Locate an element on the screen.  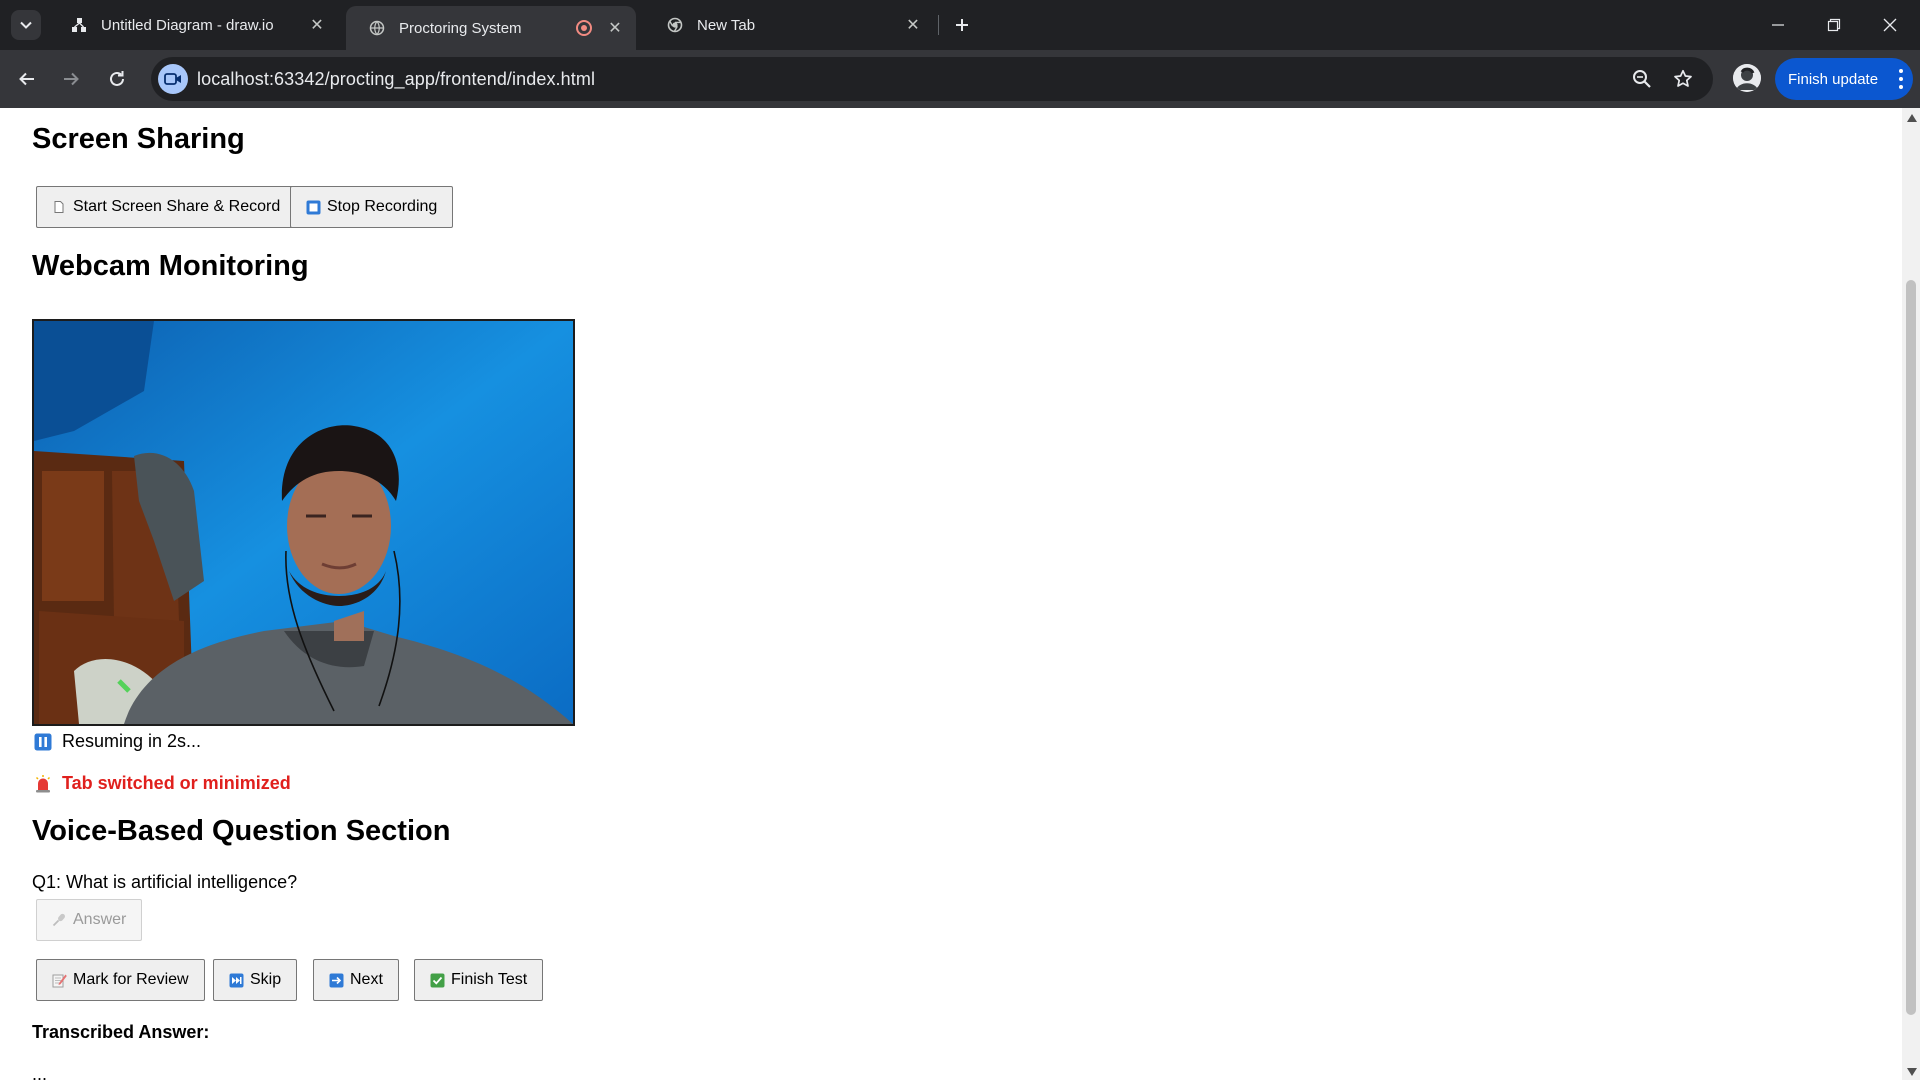
finish-test-label: Finish Test is located at coordinates (489, 979).